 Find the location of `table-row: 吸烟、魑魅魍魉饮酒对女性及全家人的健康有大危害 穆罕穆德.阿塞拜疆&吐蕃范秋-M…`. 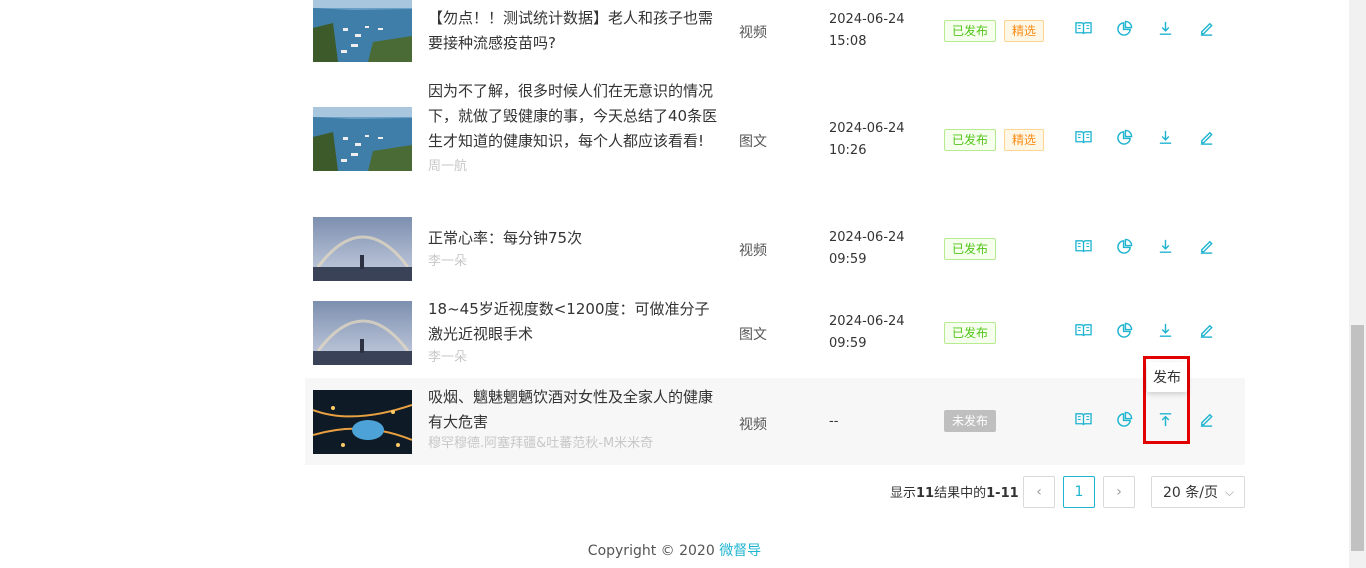

table-row: 吸烟、魑魅魍魉饮酒对女性及全家人的健康有大危害 穆罕穆德.阿塞拜疆&吐蕃范秋-M… is located at coordinates (775, 421).